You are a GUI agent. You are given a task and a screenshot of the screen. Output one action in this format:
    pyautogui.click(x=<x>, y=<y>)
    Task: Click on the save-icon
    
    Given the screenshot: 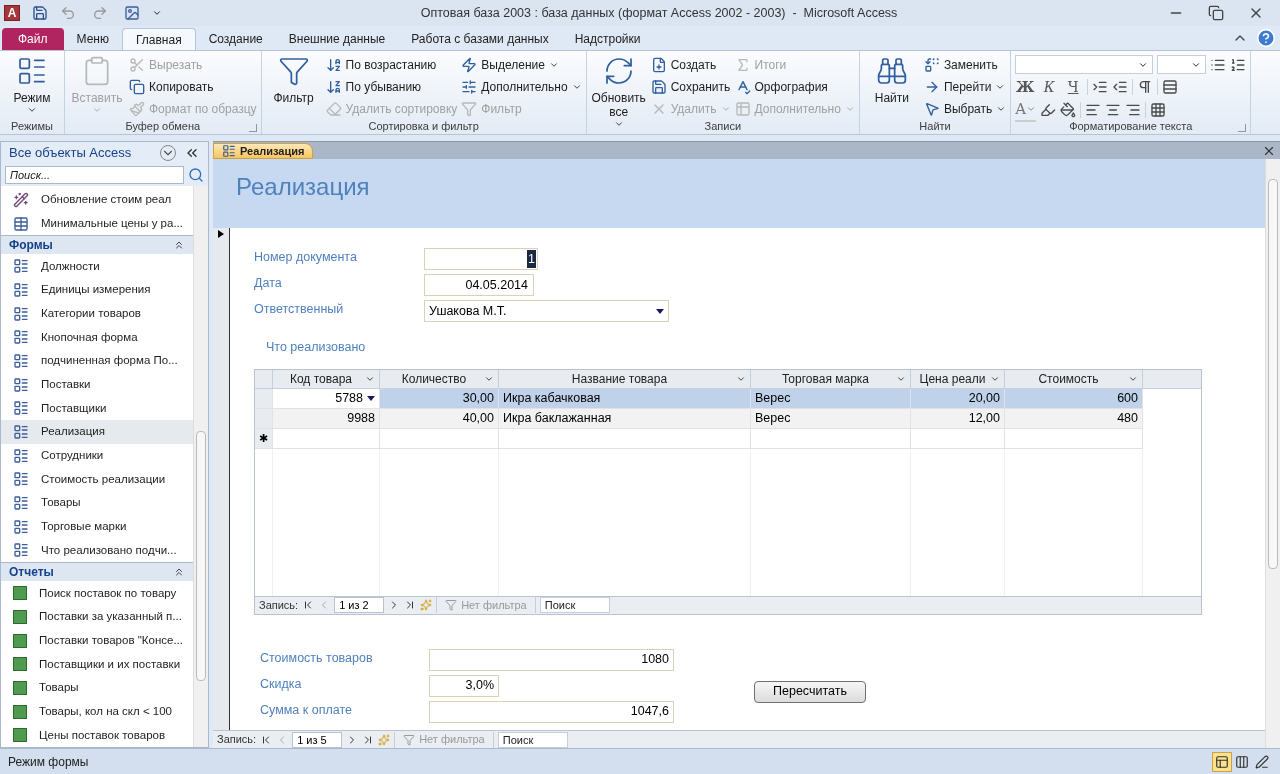 What is the action you would take?
    pyautogui.click(x=40, y=13)
    